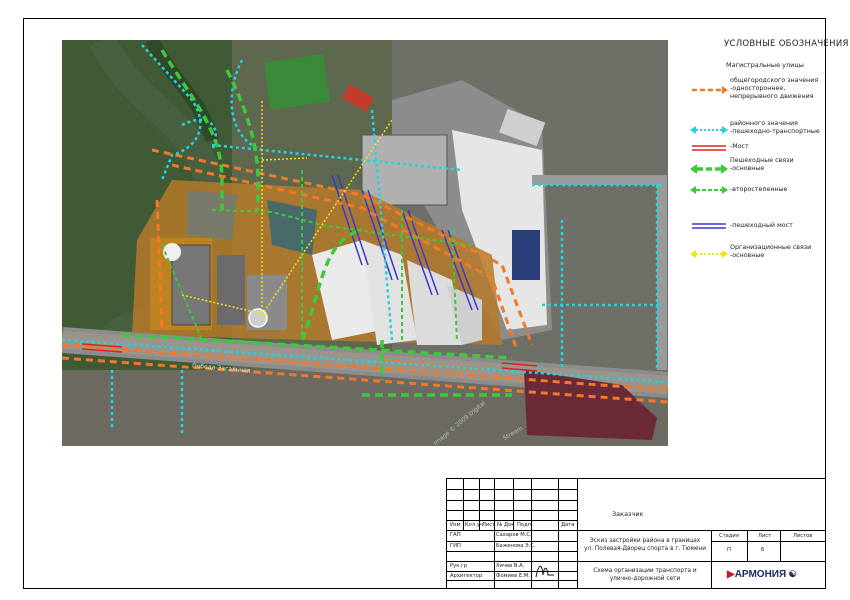  I want to click on orange-dashed-arrow-icon, so click(710, 90).